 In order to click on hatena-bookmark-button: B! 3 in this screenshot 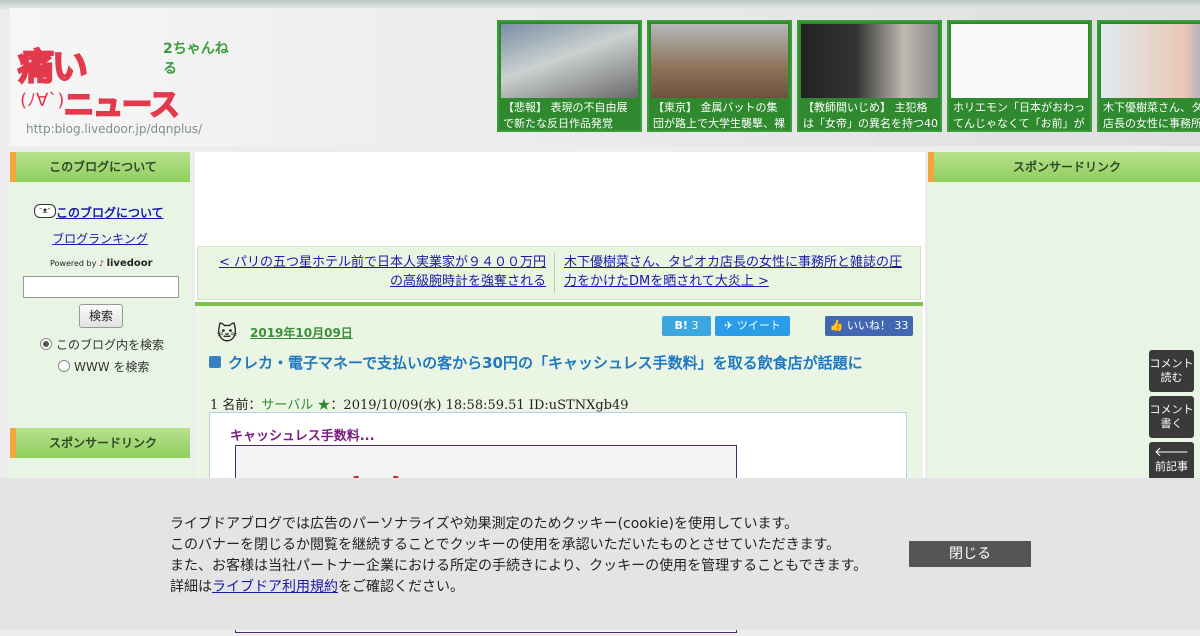, I will do `click(686, 326)`.